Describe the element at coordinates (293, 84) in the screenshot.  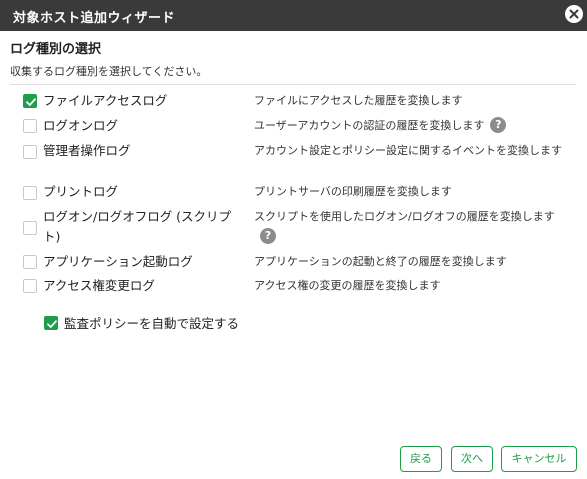
I see `divider` at that location.